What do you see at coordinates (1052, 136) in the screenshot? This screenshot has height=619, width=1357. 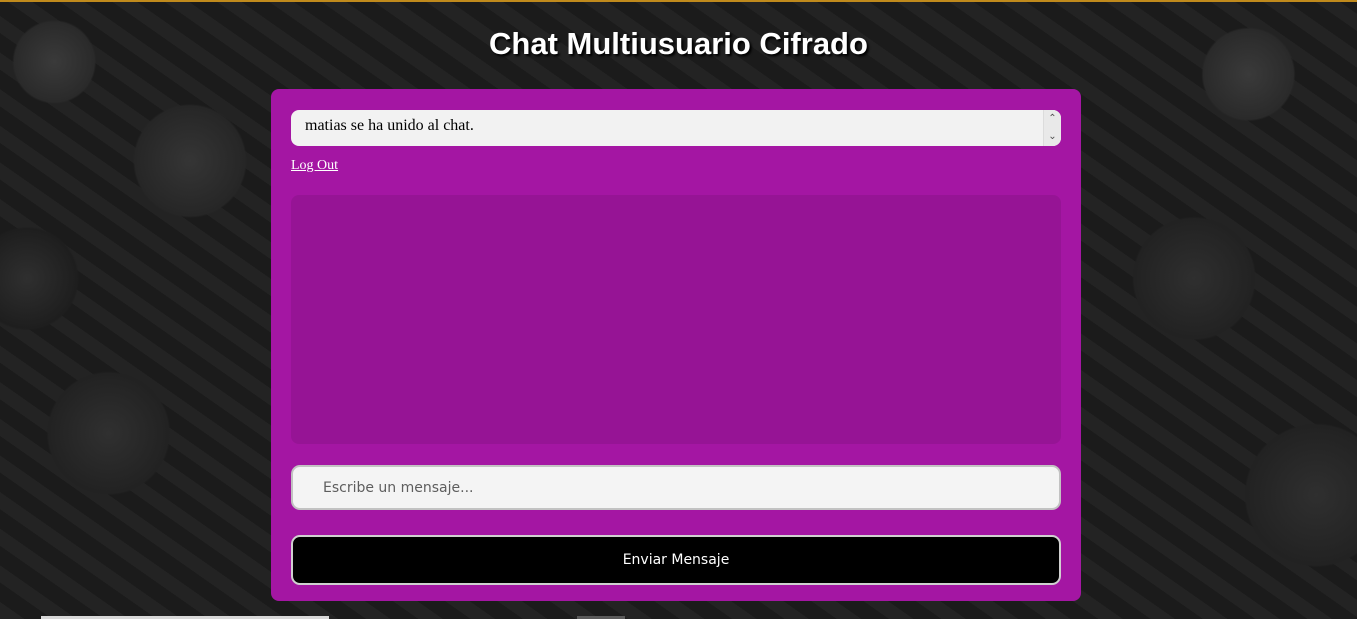 I see `chevron-down-icon: ⌄` at bounding box center [1052, 136].